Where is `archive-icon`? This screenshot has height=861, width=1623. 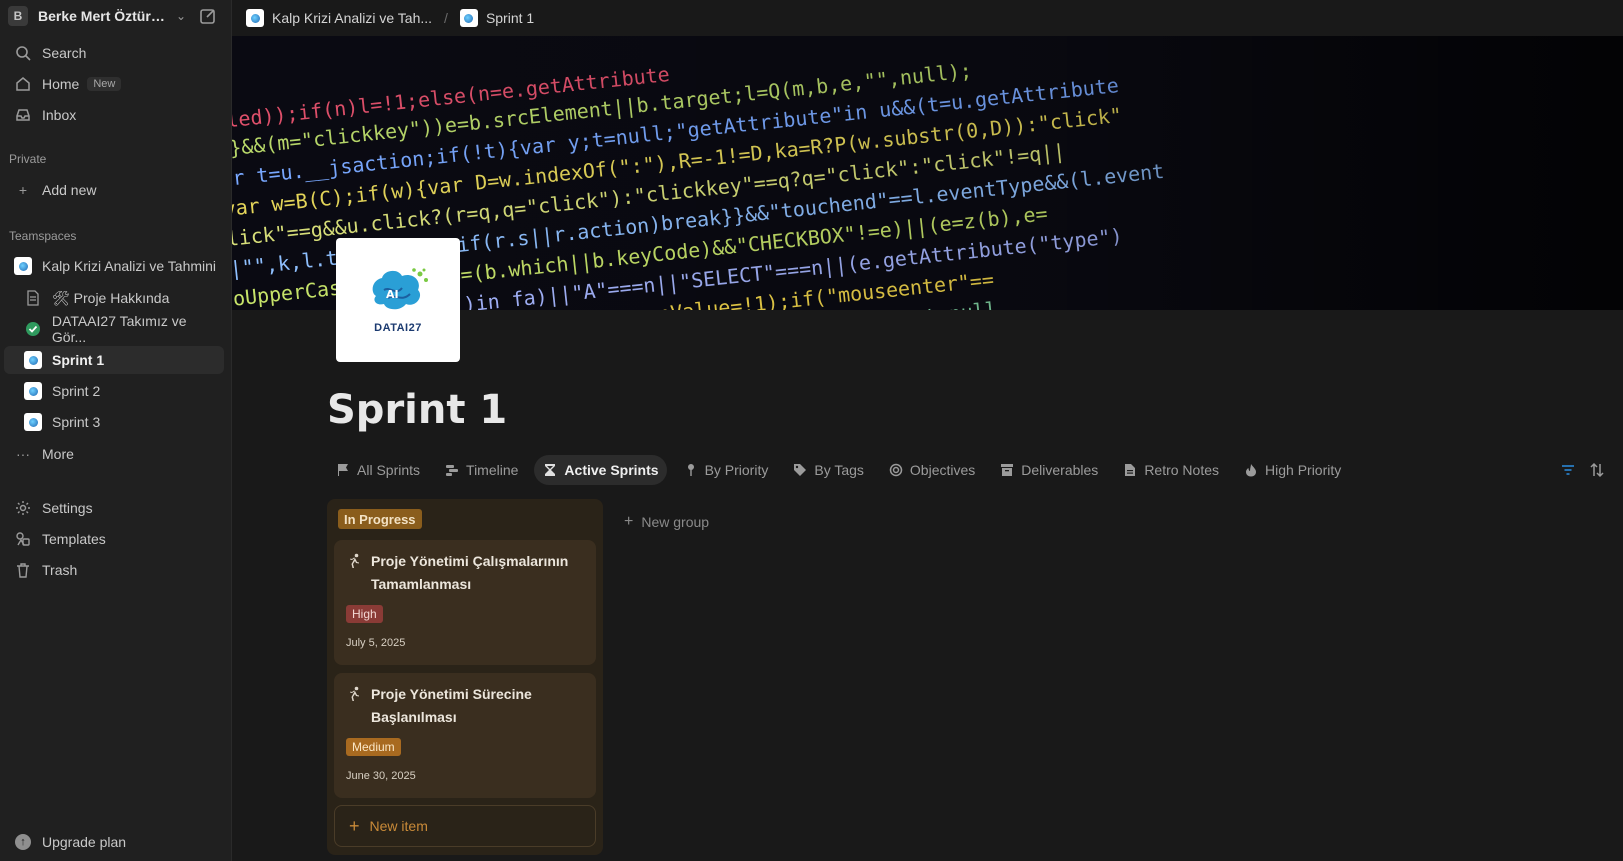 archive-icon is located at coordinates (1007, 470).